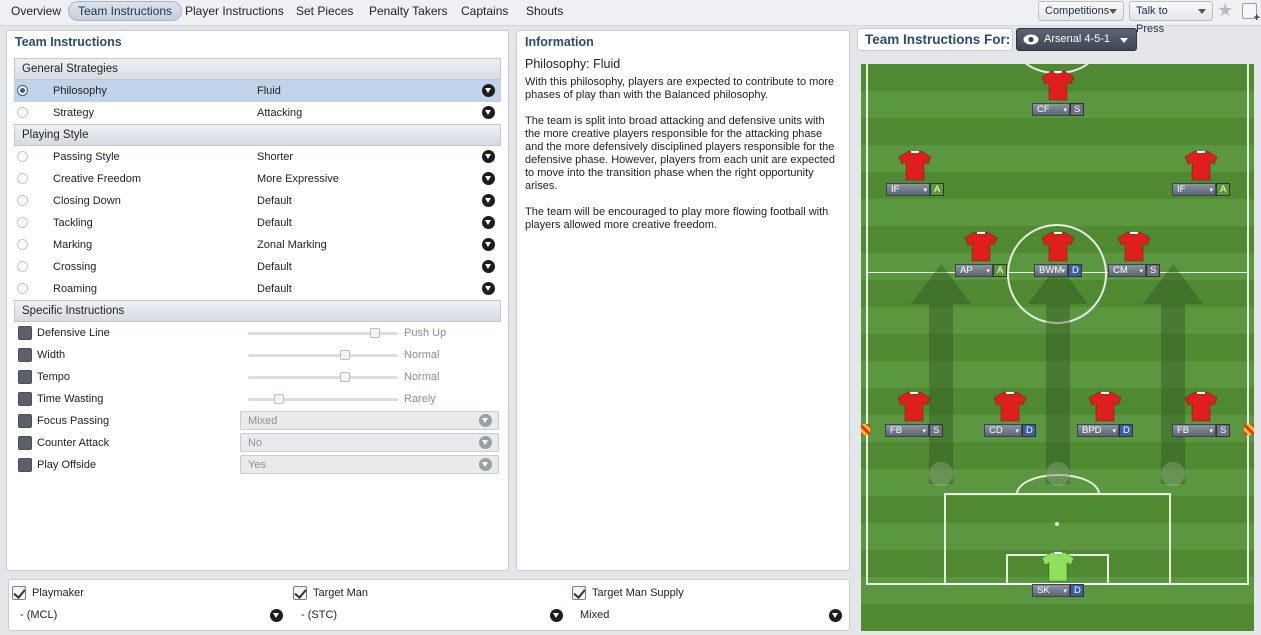 Image resolution: width=1261 pixels, height=635 pixels. I want to click on counter-attack-dropdown: No, so click(369, 442).